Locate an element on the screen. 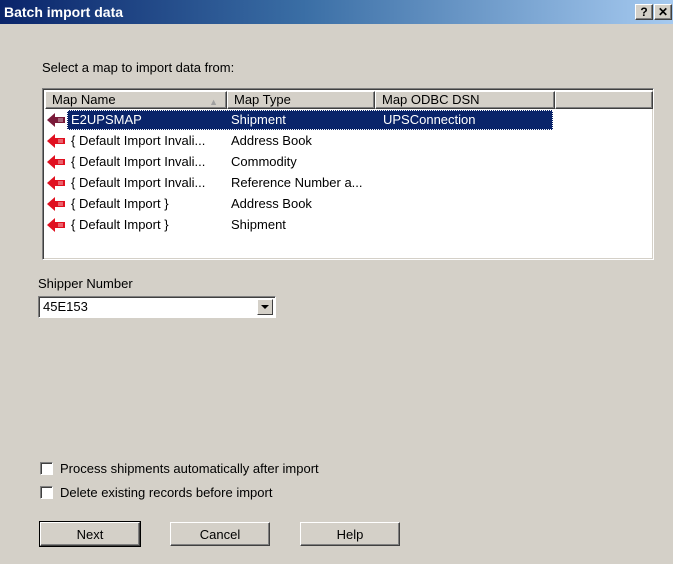 Image resolution: width=673 pixels, height=564 pixels. column-label: Map ODBC DSN is located at coordinates (431, 99).